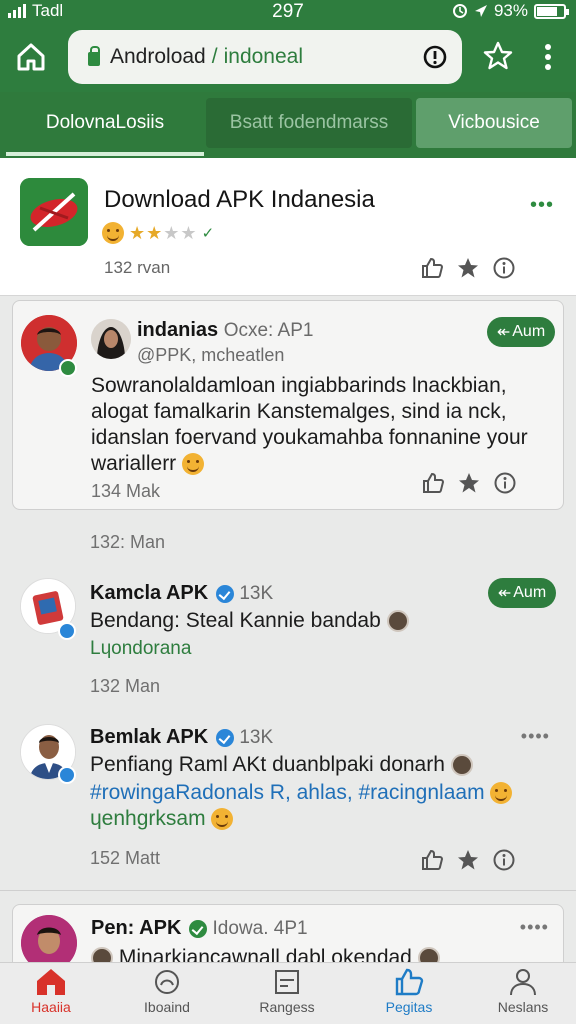  I want to click on verified-icon, so click(224, 737).